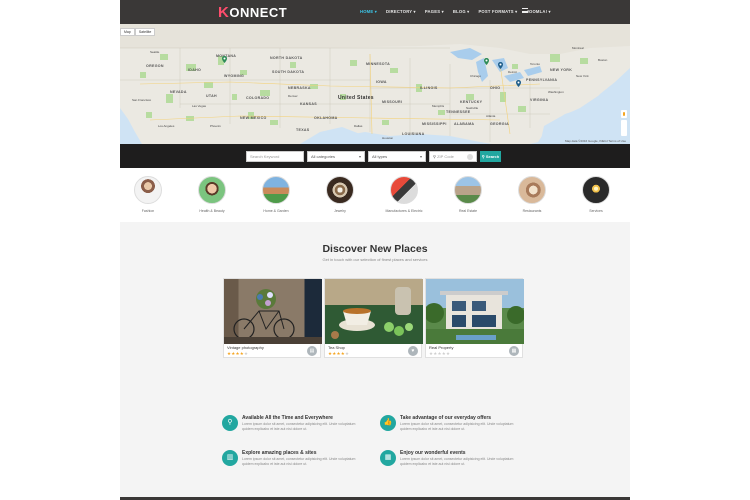 The width and height of the screenshot is (750, 500). I want to click on map-city-label: Phoenix, so click(215, 126).